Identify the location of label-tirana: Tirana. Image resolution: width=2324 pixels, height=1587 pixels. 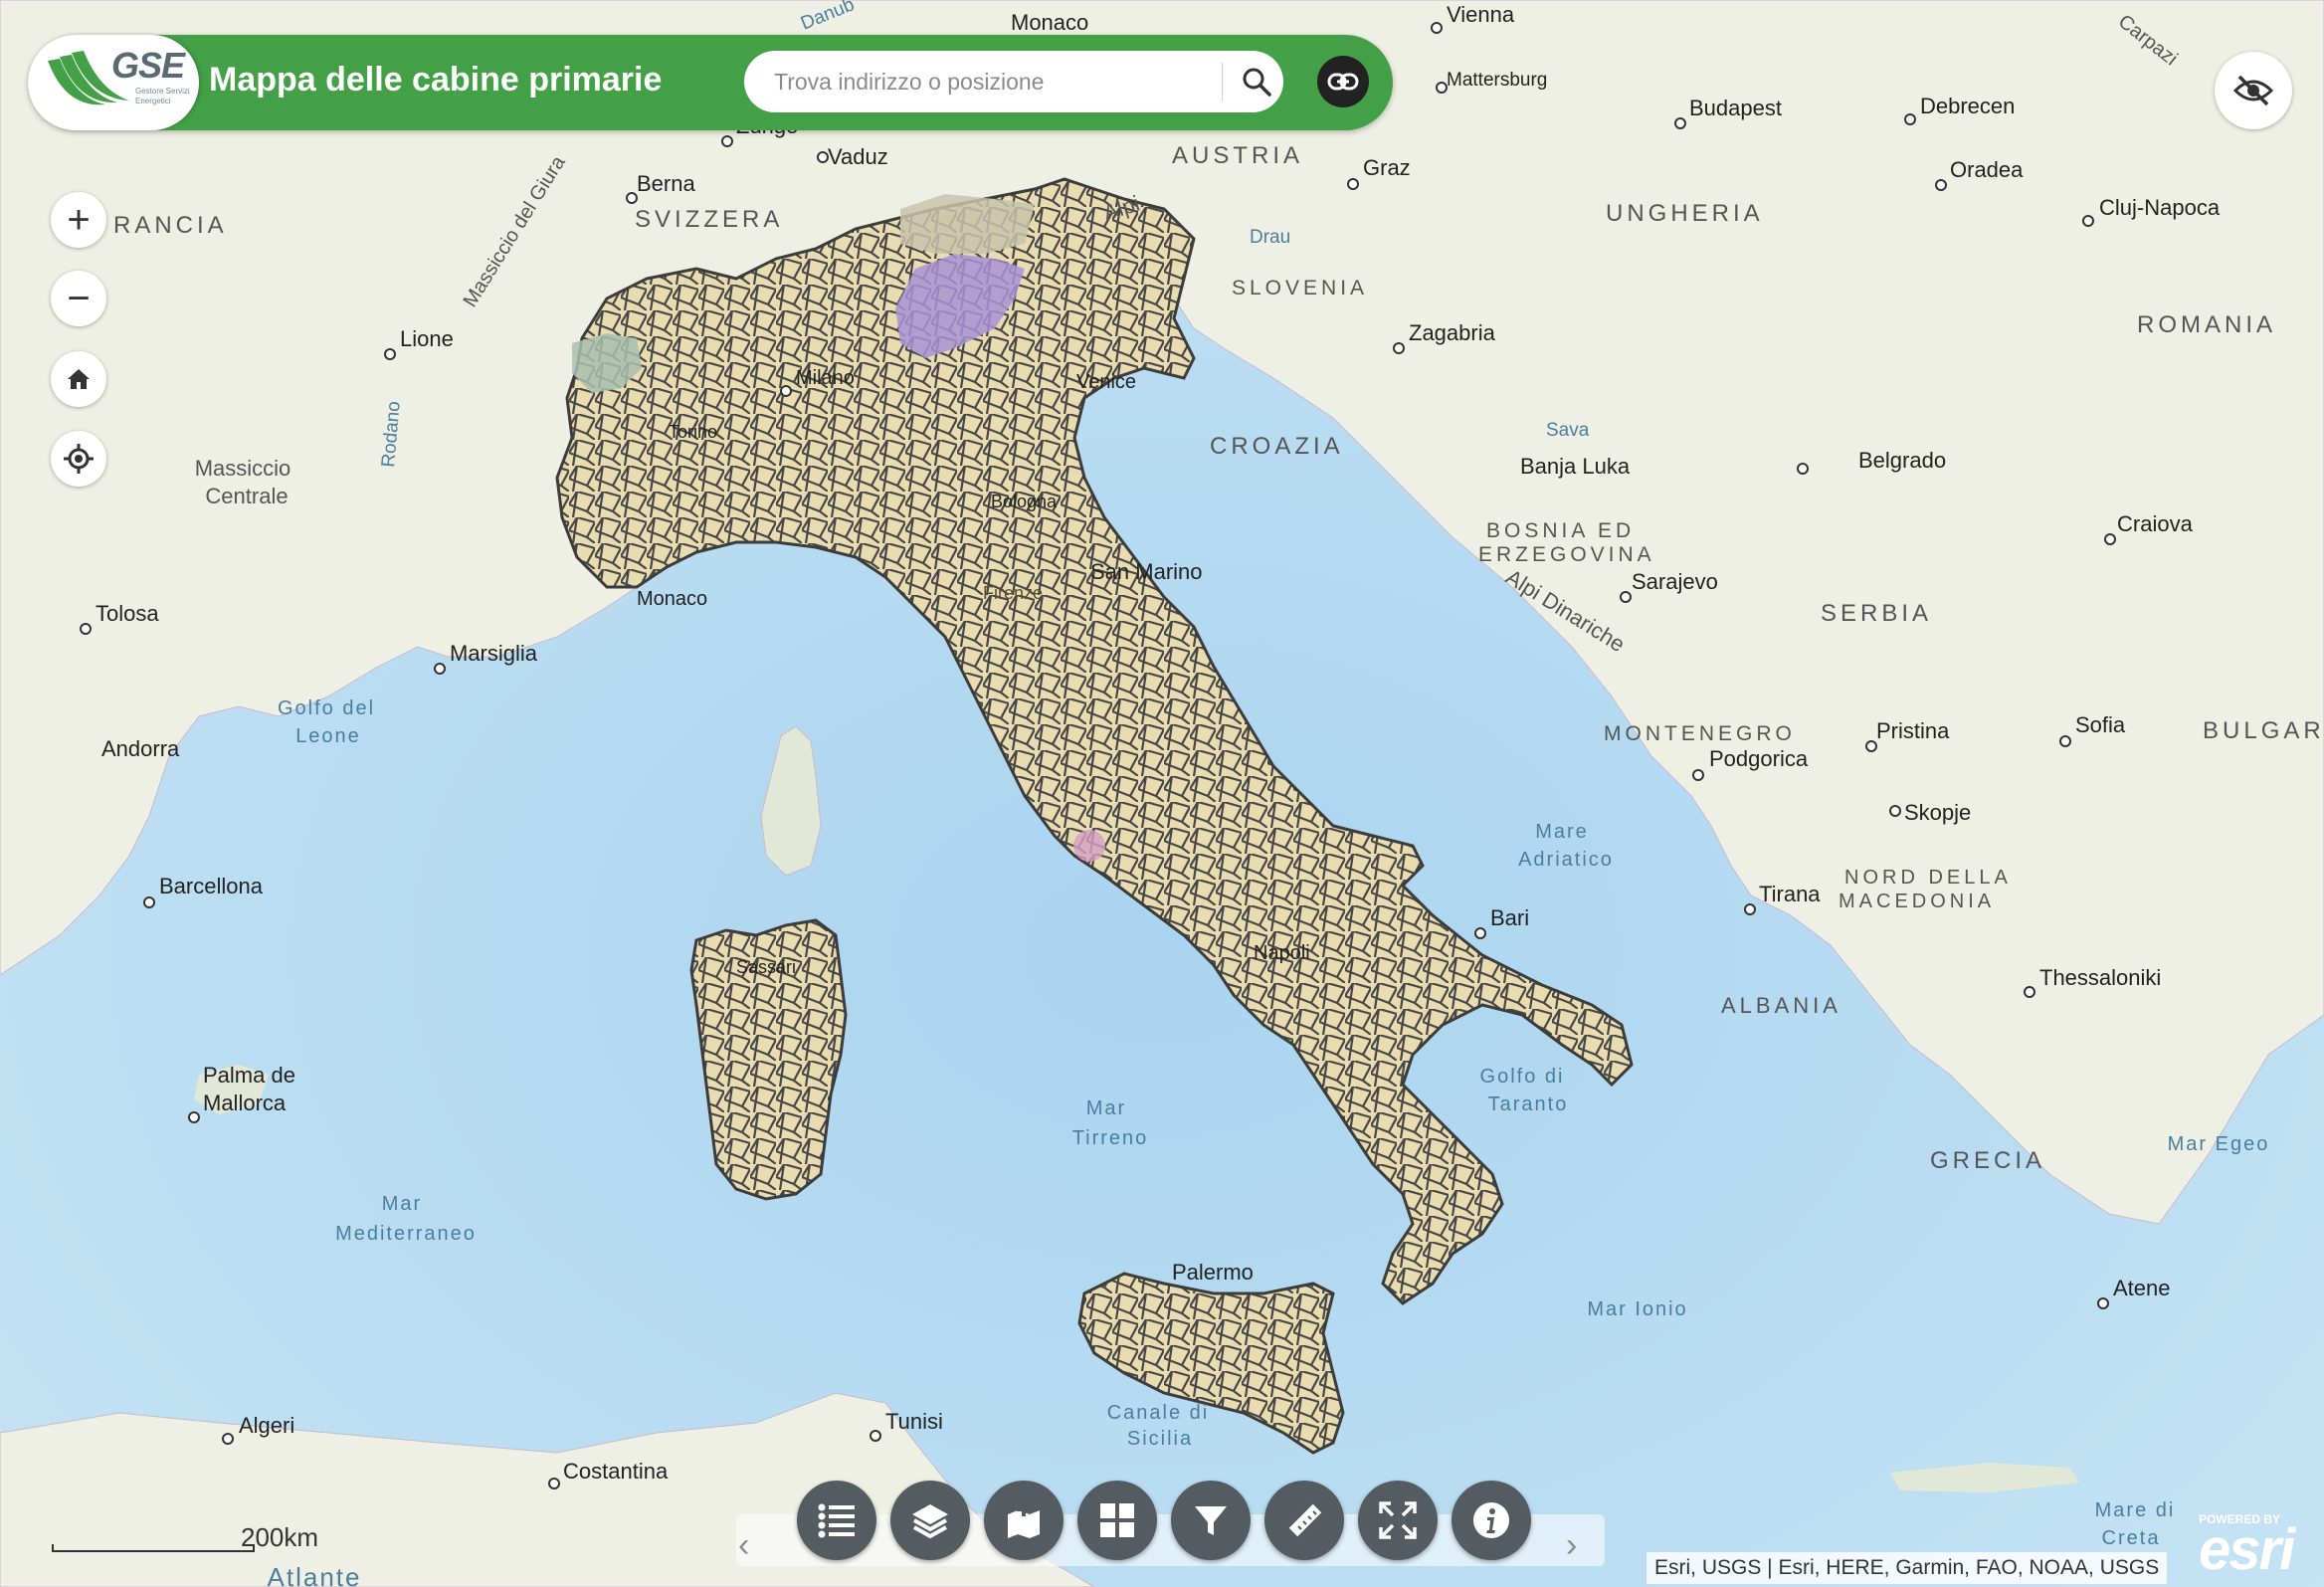
(1790, 894).